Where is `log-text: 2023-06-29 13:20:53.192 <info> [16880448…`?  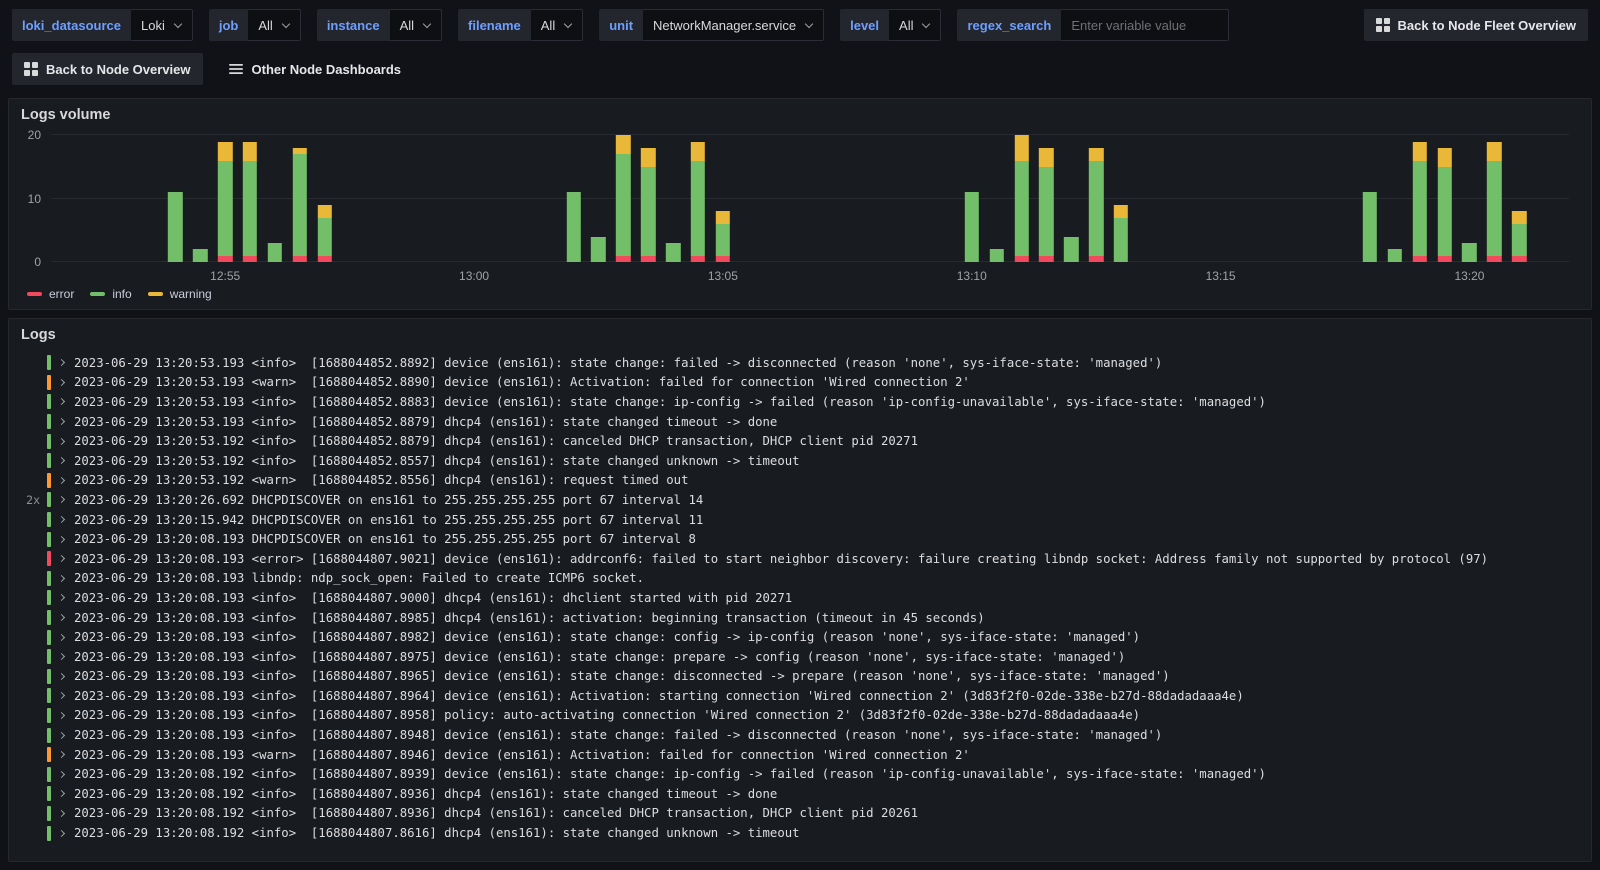
log-text: 2023-06-29 13:20:53.192 <info> [16880448… is located at coordinates (437, 460).